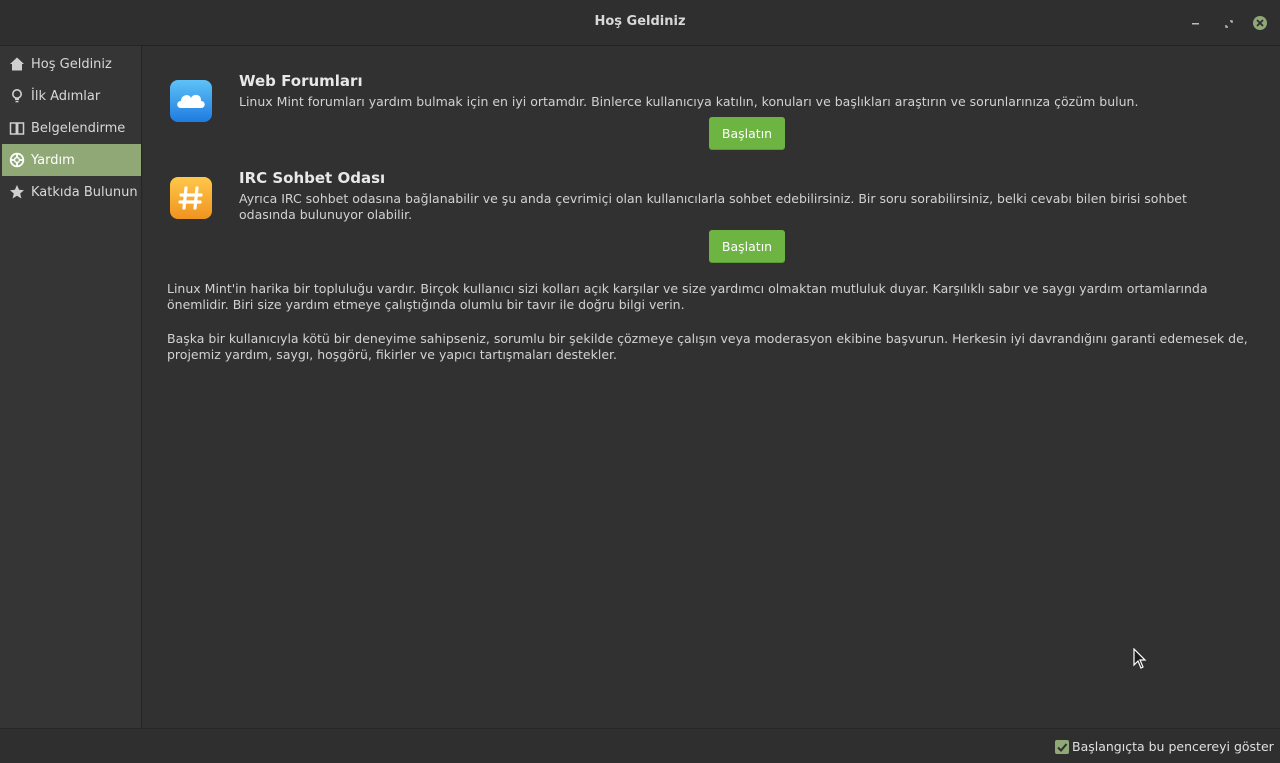  What do you see at coordinates (191, 101) in the screenshot?
I see `cloud-icon` at bounding box center [191, 101].